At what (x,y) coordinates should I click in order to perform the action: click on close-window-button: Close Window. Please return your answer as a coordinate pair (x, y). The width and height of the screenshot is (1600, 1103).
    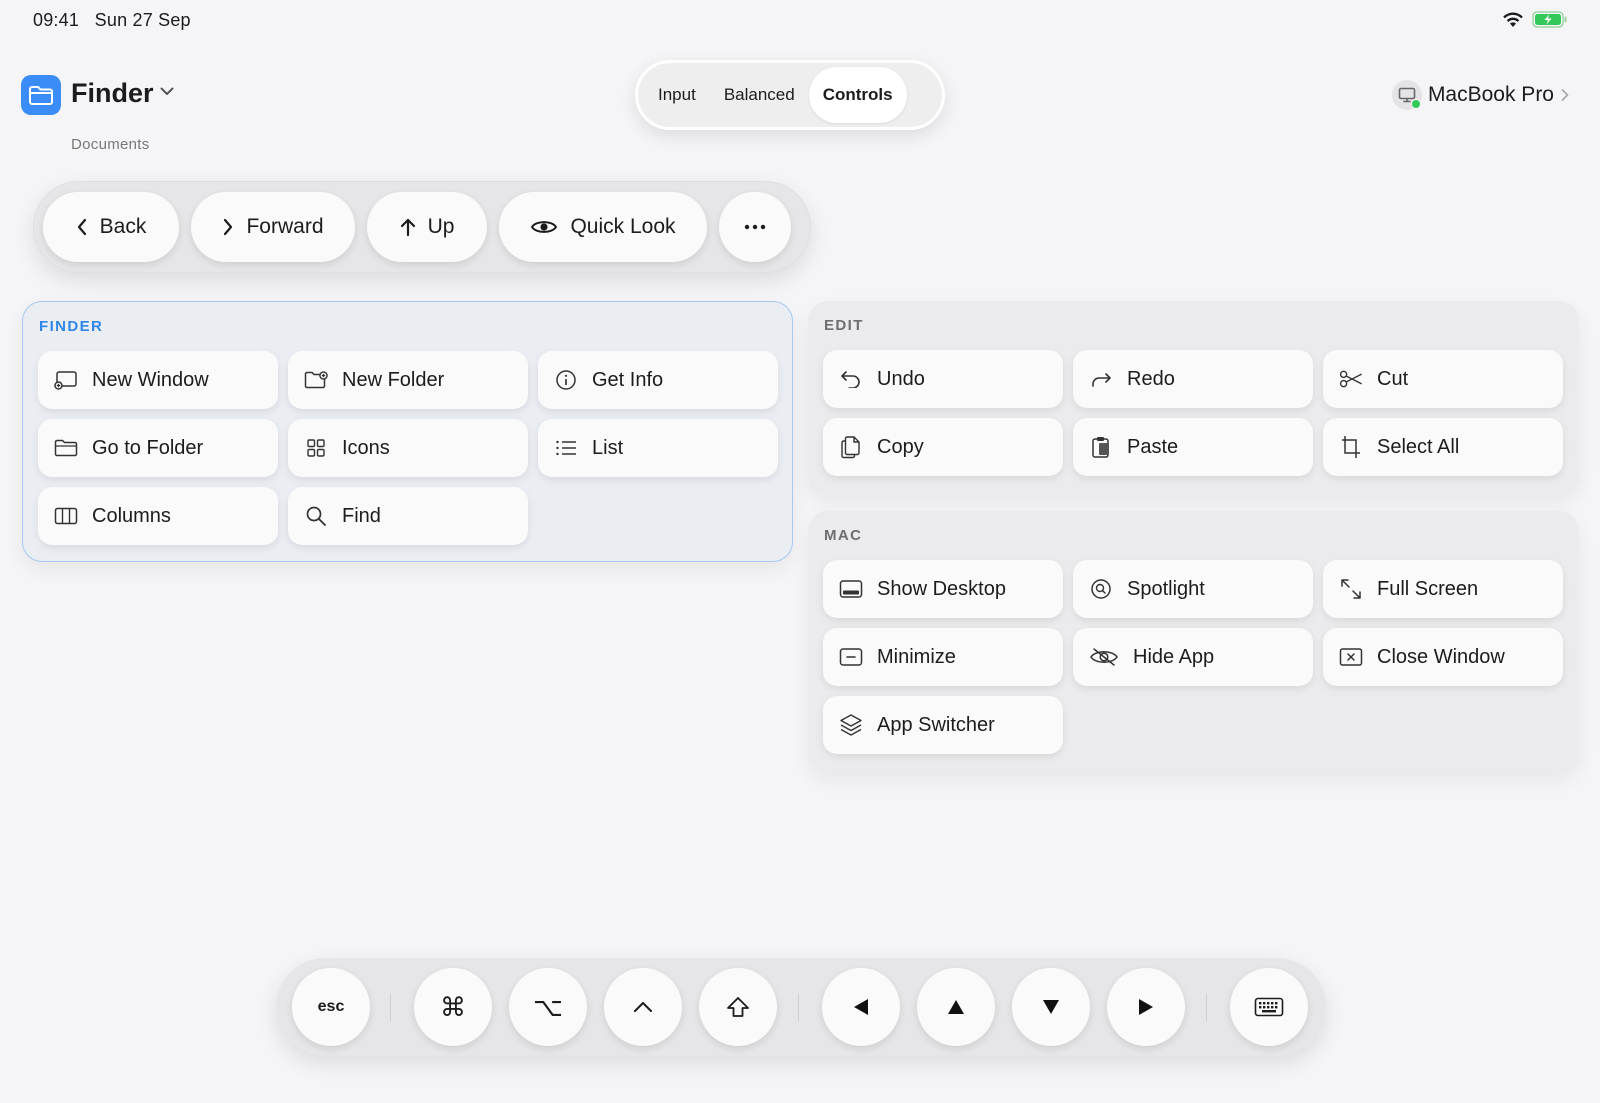
    Looking at the image, I should click on (1443, 657).